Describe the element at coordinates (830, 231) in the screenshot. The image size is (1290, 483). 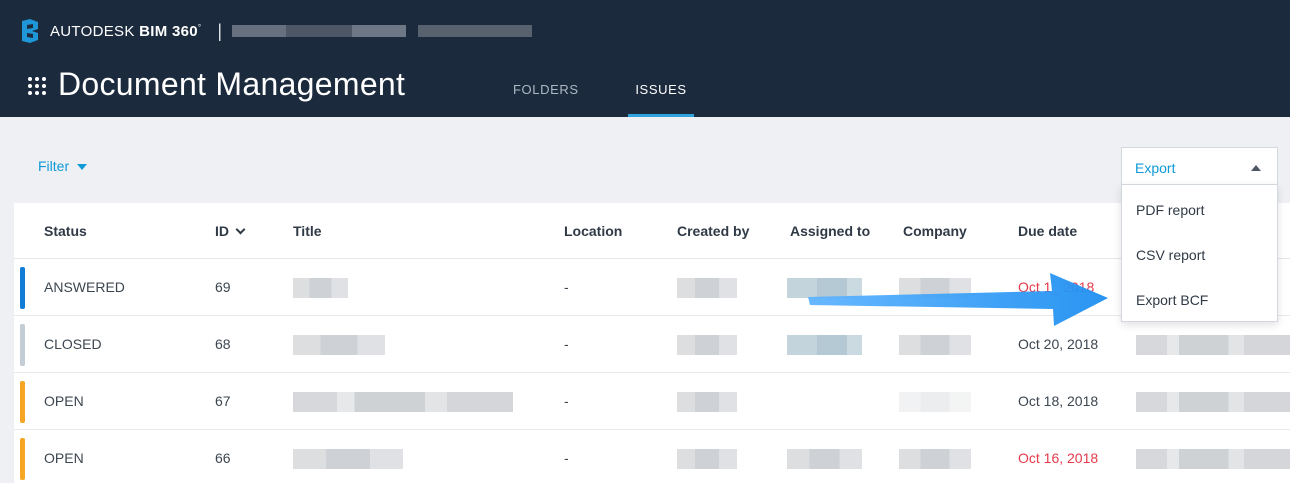
I see `column-assigned-to: Assigned to` at that location.